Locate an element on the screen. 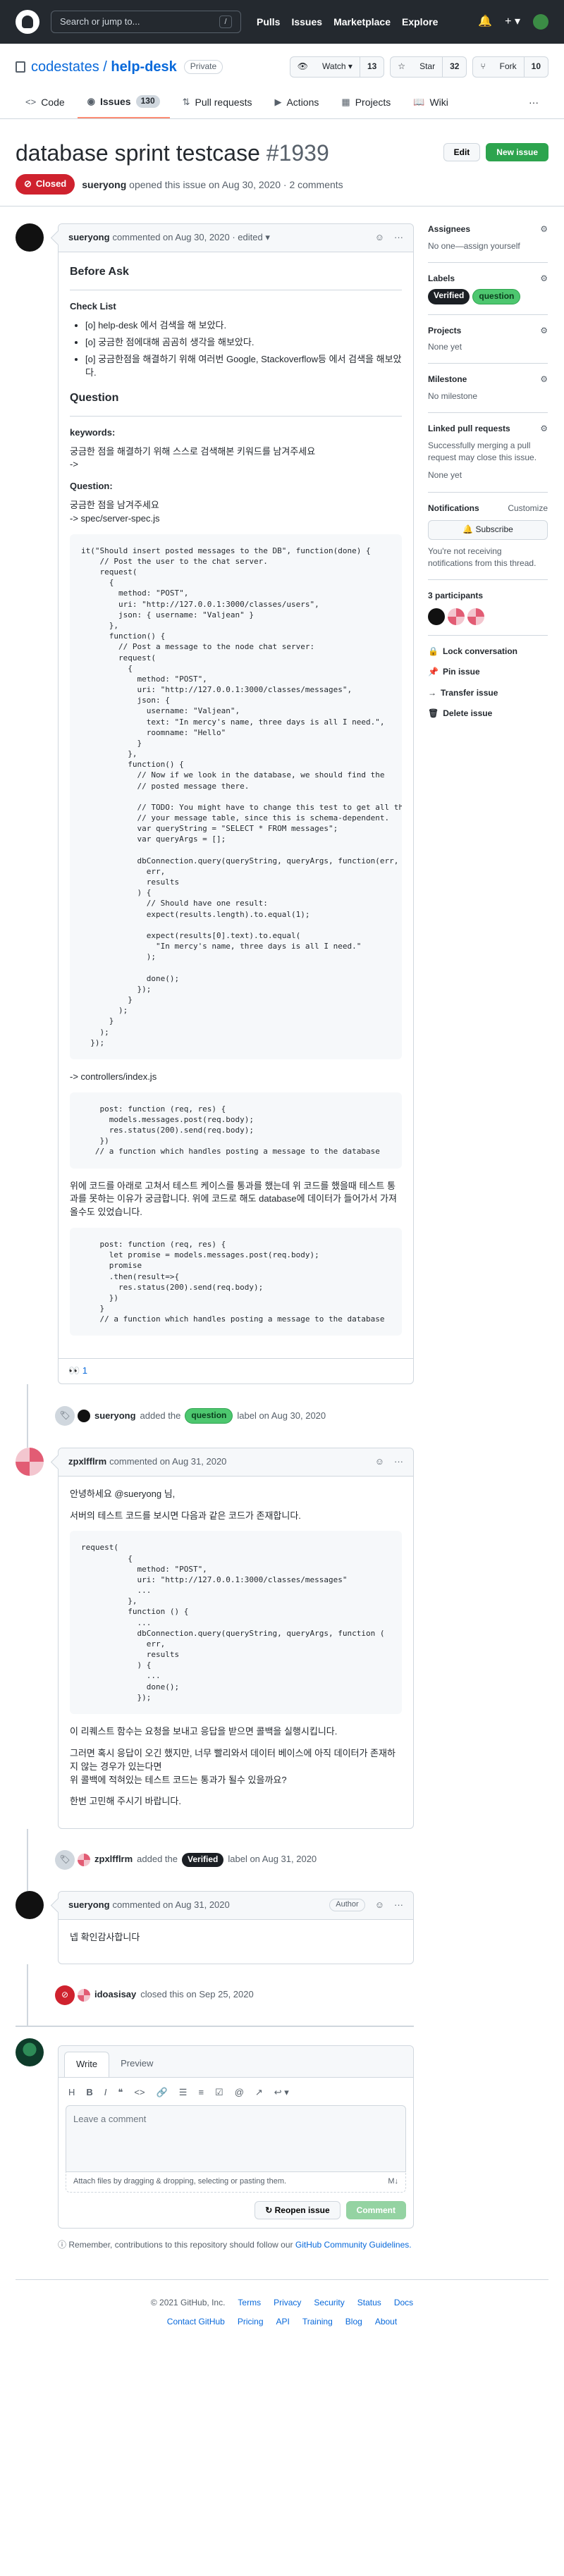 This screenshot has width=564, height=2576. tab-code-label: Code is located at coordinates (53, 102).